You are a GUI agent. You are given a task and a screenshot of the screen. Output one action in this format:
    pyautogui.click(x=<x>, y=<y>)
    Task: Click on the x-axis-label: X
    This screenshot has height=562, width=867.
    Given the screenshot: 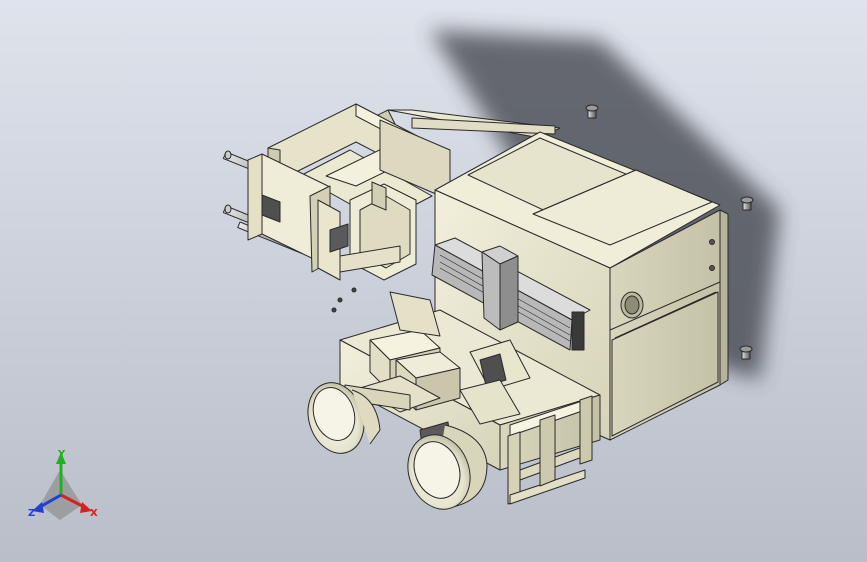 What is the action you would take?
    pyautogui.click(x=94, y=513)
    